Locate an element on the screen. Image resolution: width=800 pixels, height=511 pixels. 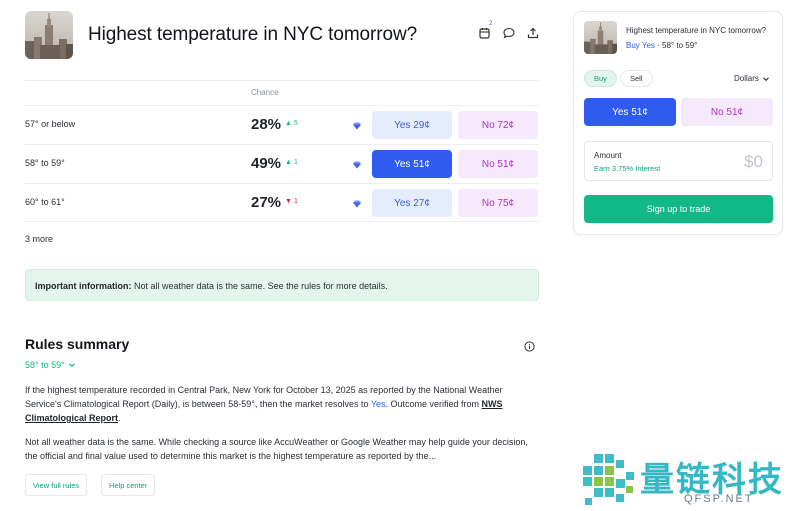
interest-note: Earn 3.75% Interest is located at coordinates (627, 168).